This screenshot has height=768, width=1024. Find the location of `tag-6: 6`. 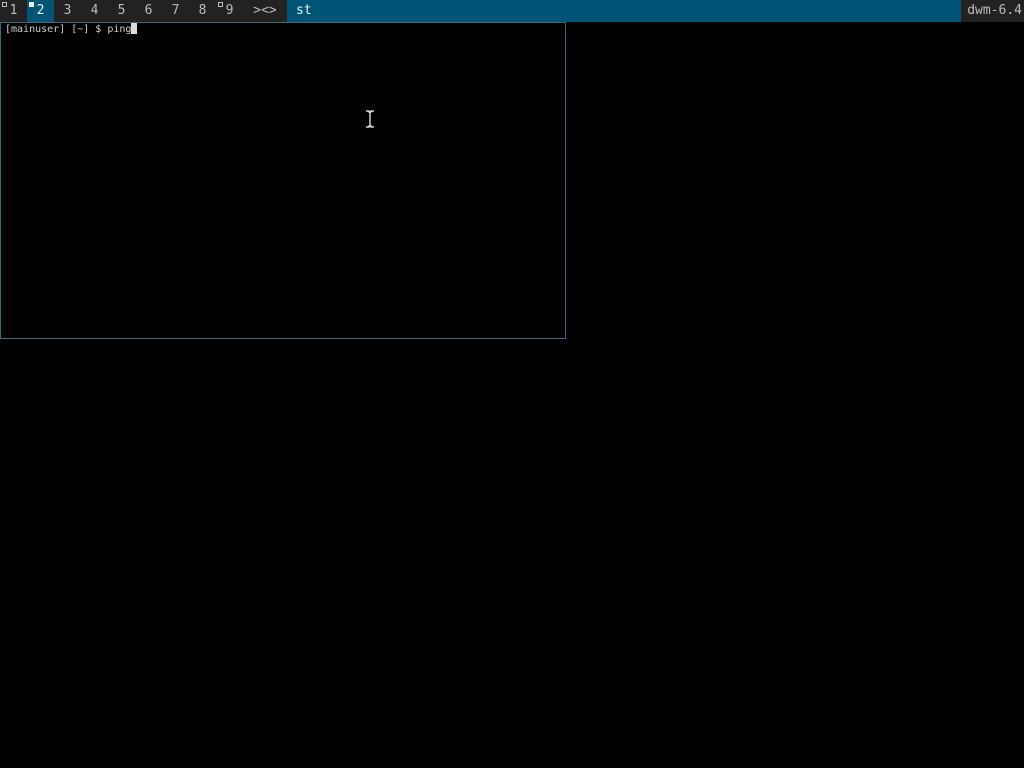

tag-6: 6 is located at coordinates (148, 11).